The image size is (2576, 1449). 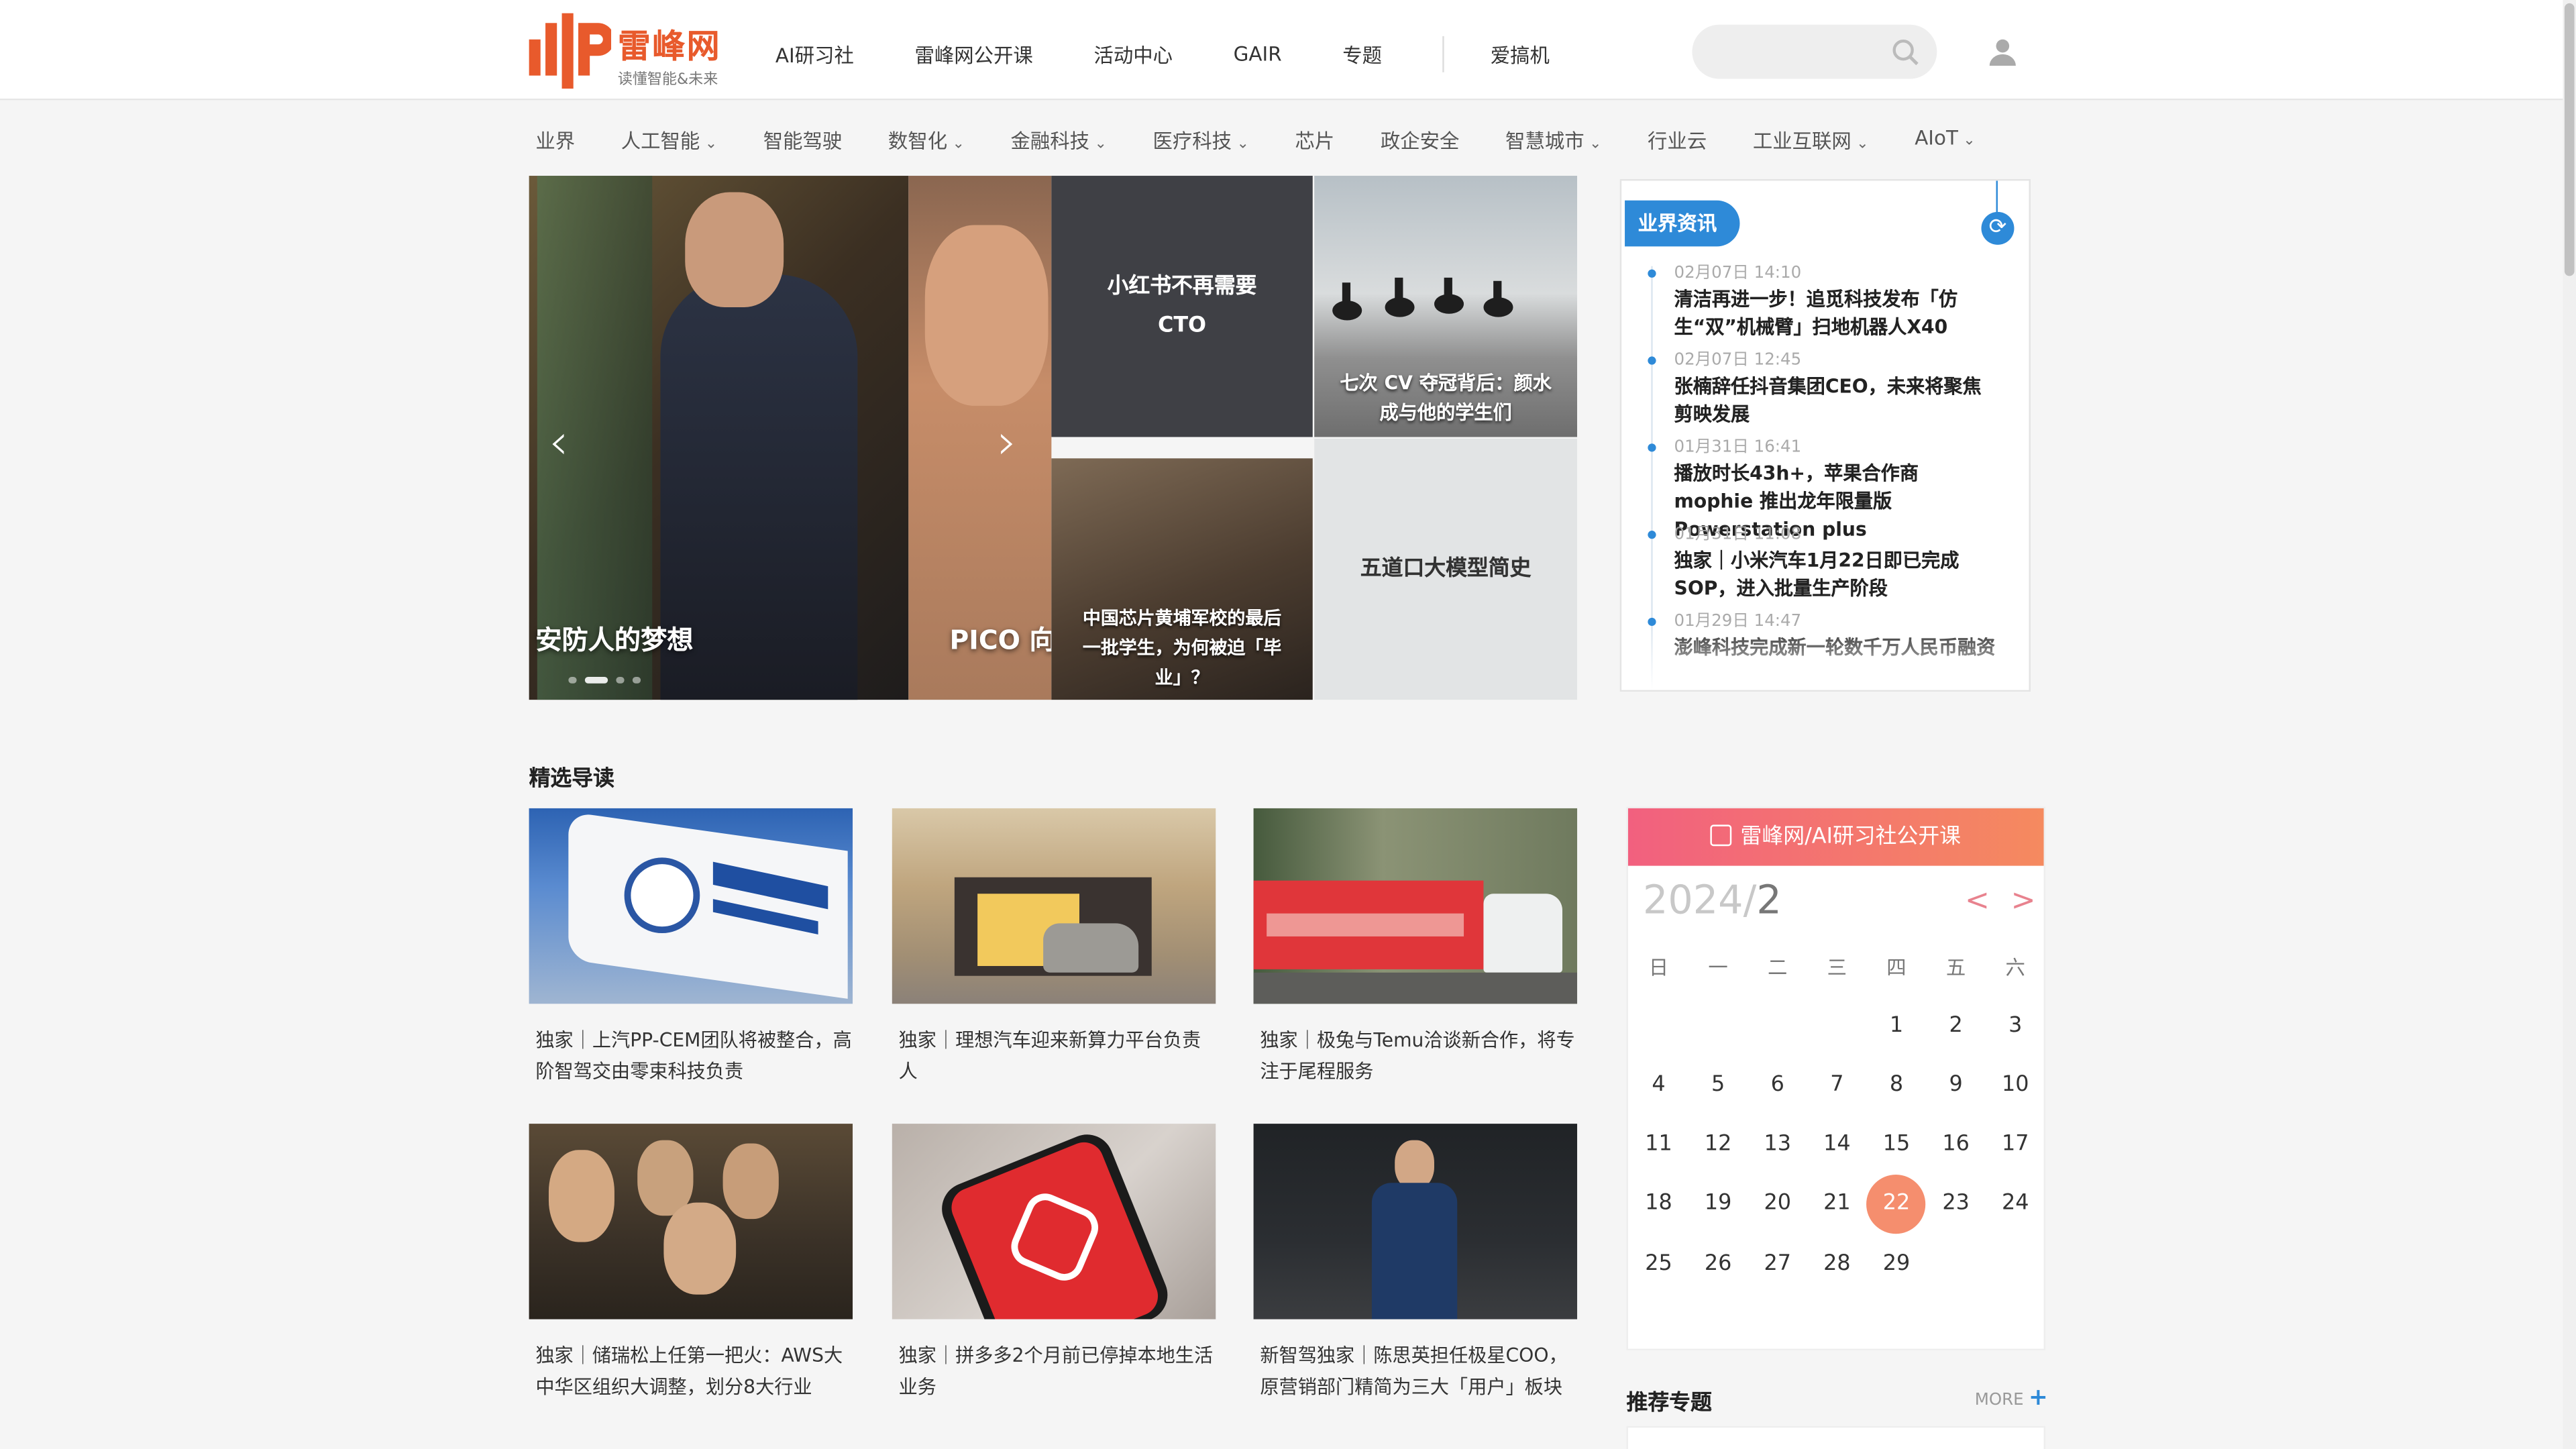 I want to click on category-item: 行业云, so click(x=1677, y=141).